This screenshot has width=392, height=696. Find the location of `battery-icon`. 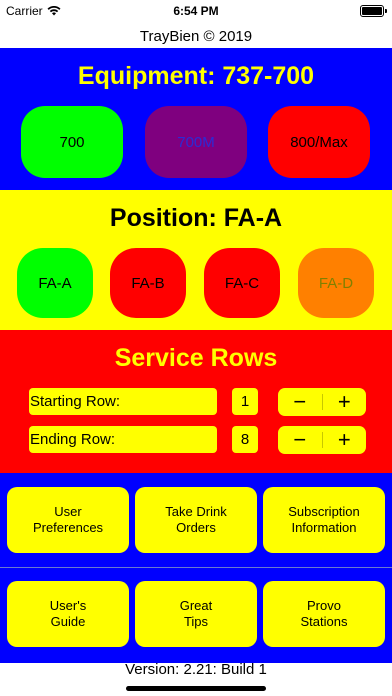

battery-icon is located at coordinates (373, 11).